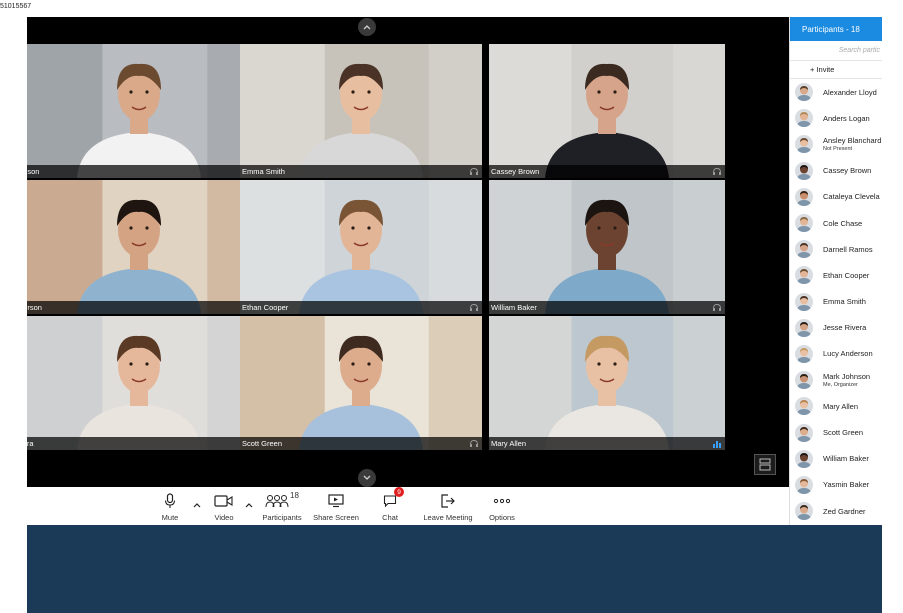 This screenshot has height=613, width=903. I want to click on video-tile: Scott Green, so click(361, 383).